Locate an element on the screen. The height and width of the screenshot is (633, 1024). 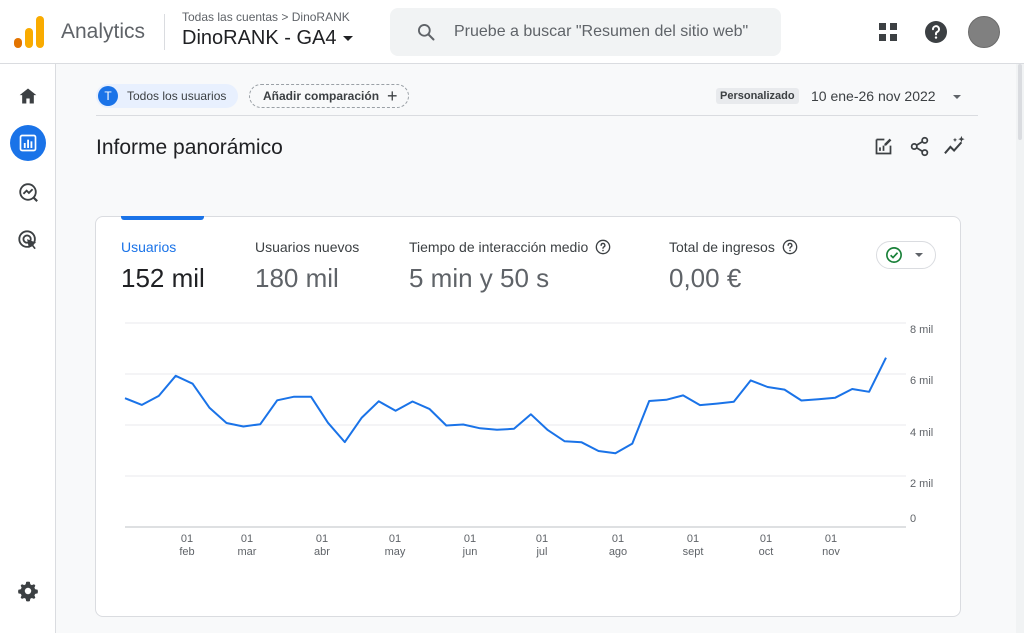
home-icon is located at coordinates (28, 96).